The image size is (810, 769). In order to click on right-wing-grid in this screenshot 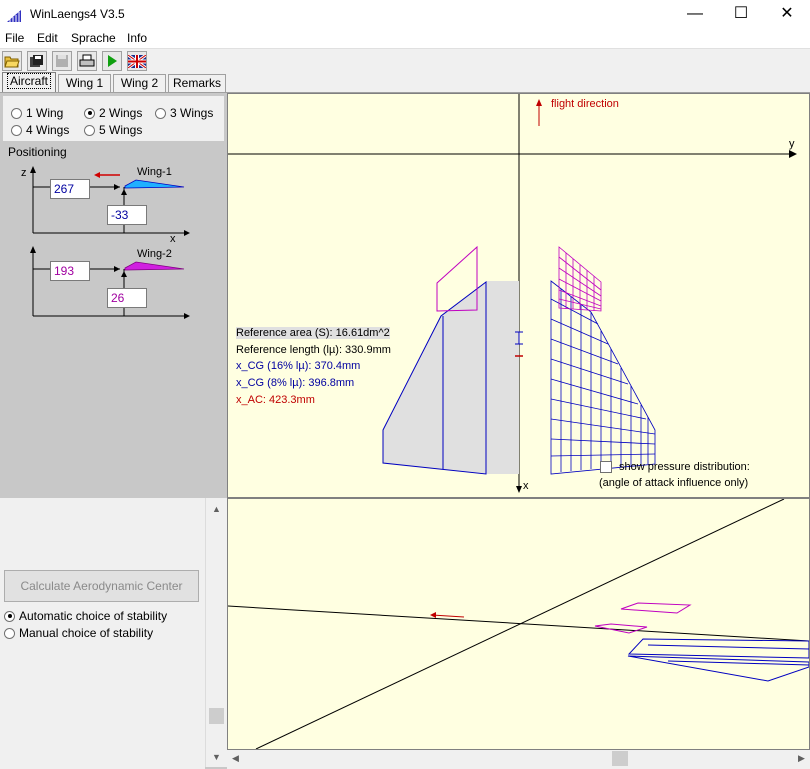, I will do `click(603, 377)`.